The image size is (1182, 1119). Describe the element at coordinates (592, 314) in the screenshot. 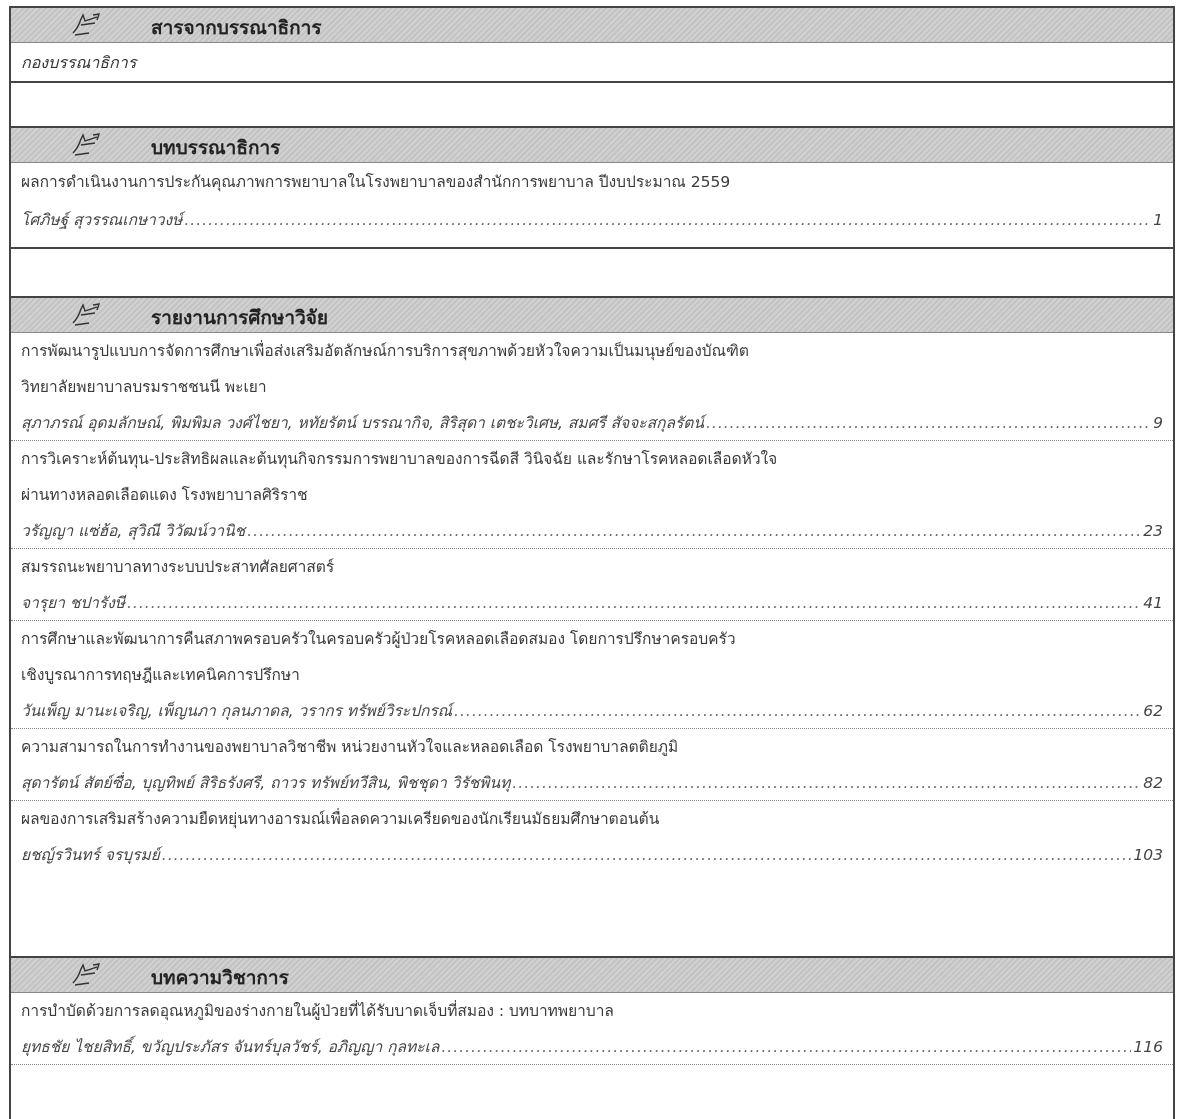

I see `section-header: รายงานการศึกษาวิจัย` at that location.